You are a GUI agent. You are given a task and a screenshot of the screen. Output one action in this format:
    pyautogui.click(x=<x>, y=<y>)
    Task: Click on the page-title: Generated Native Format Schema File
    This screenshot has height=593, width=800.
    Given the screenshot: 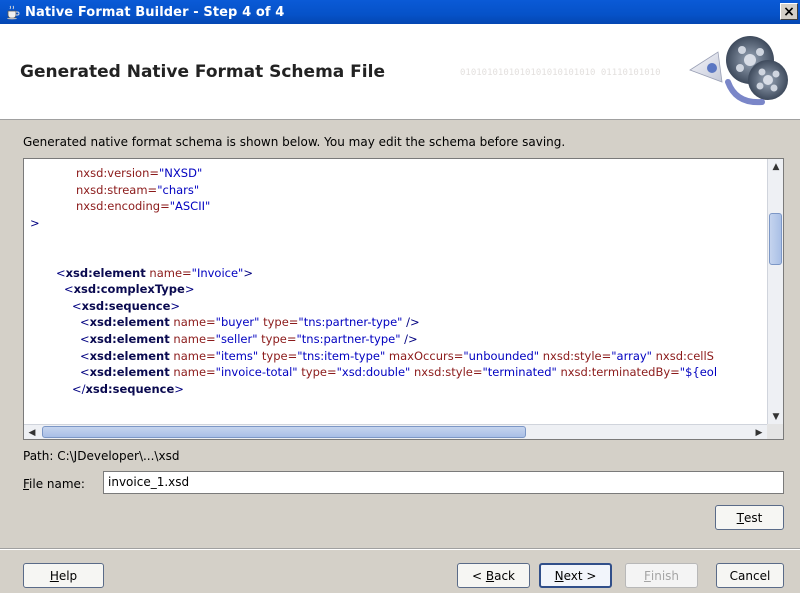 What is the action you would take?
    pyautogui.click(x=202, y=72)
    